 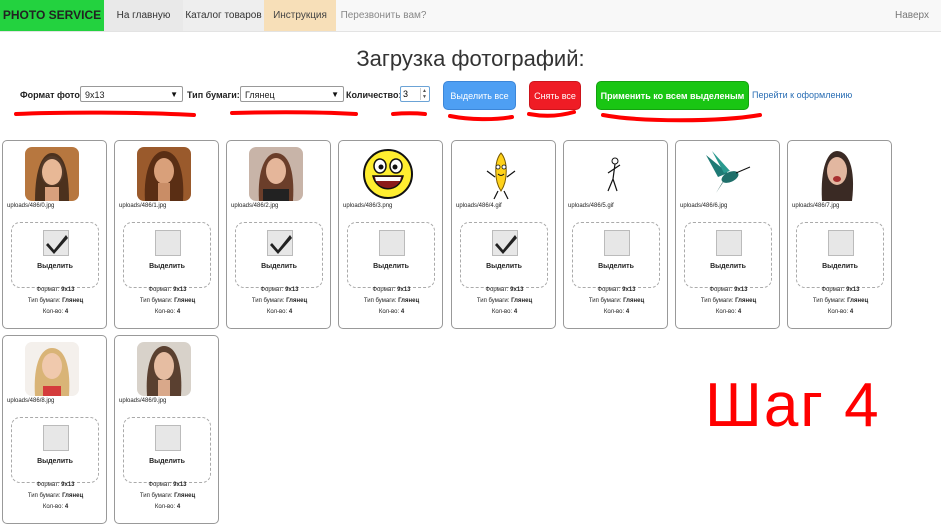 I want to click on nav-catalog: Каталог товаров, so click(x=223, y=15).